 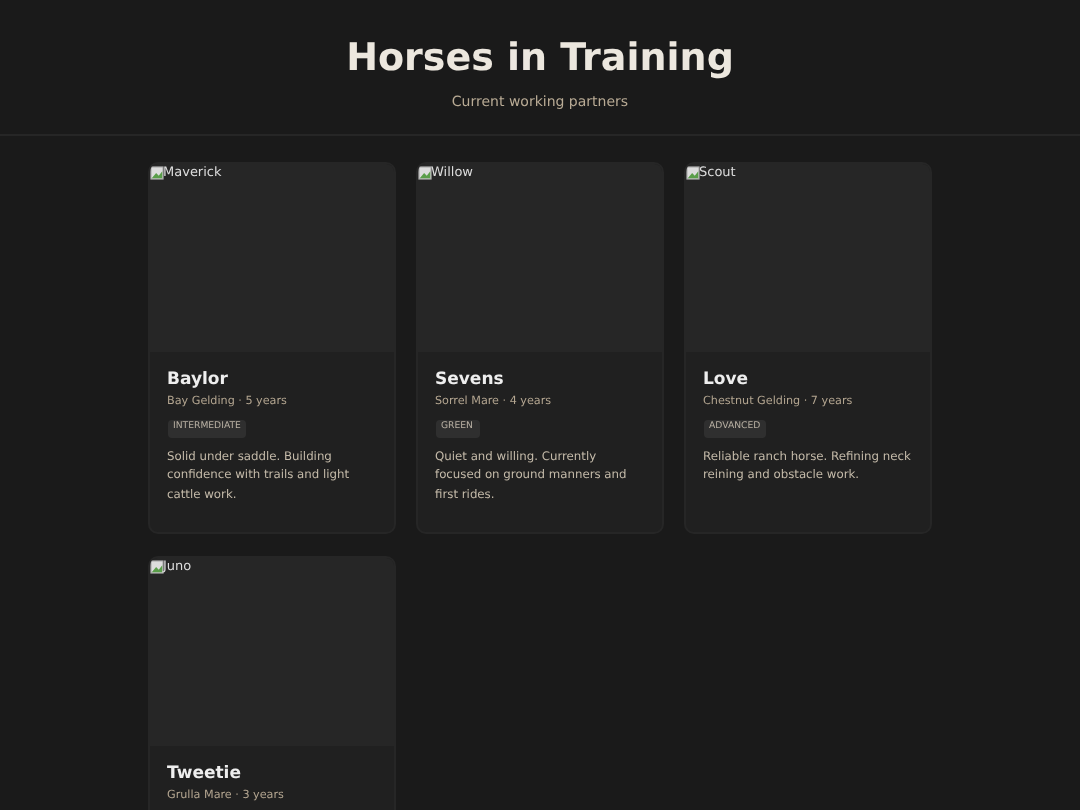 I want to click on page-title: Horses in Training, so click(x=540, y=58).